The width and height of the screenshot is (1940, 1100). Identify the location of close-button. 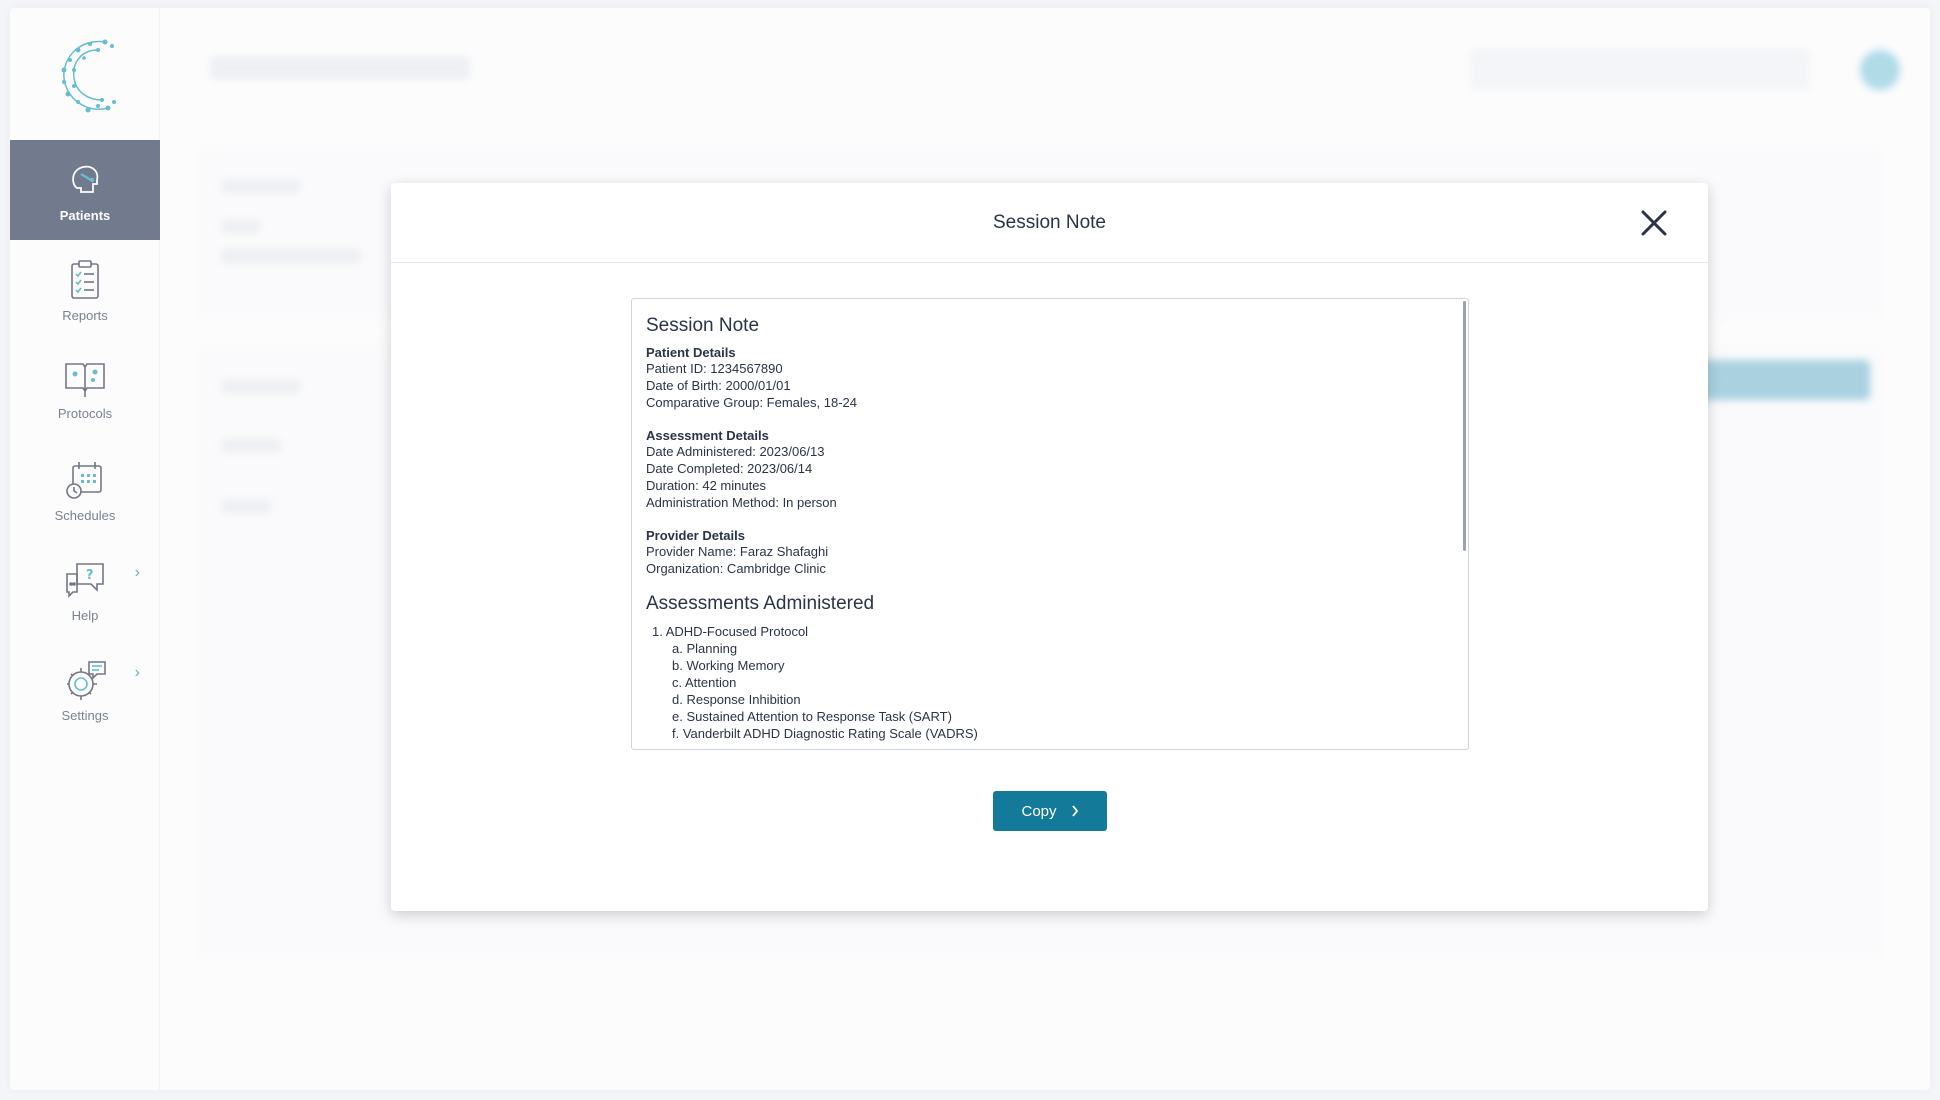
(1654, 223).